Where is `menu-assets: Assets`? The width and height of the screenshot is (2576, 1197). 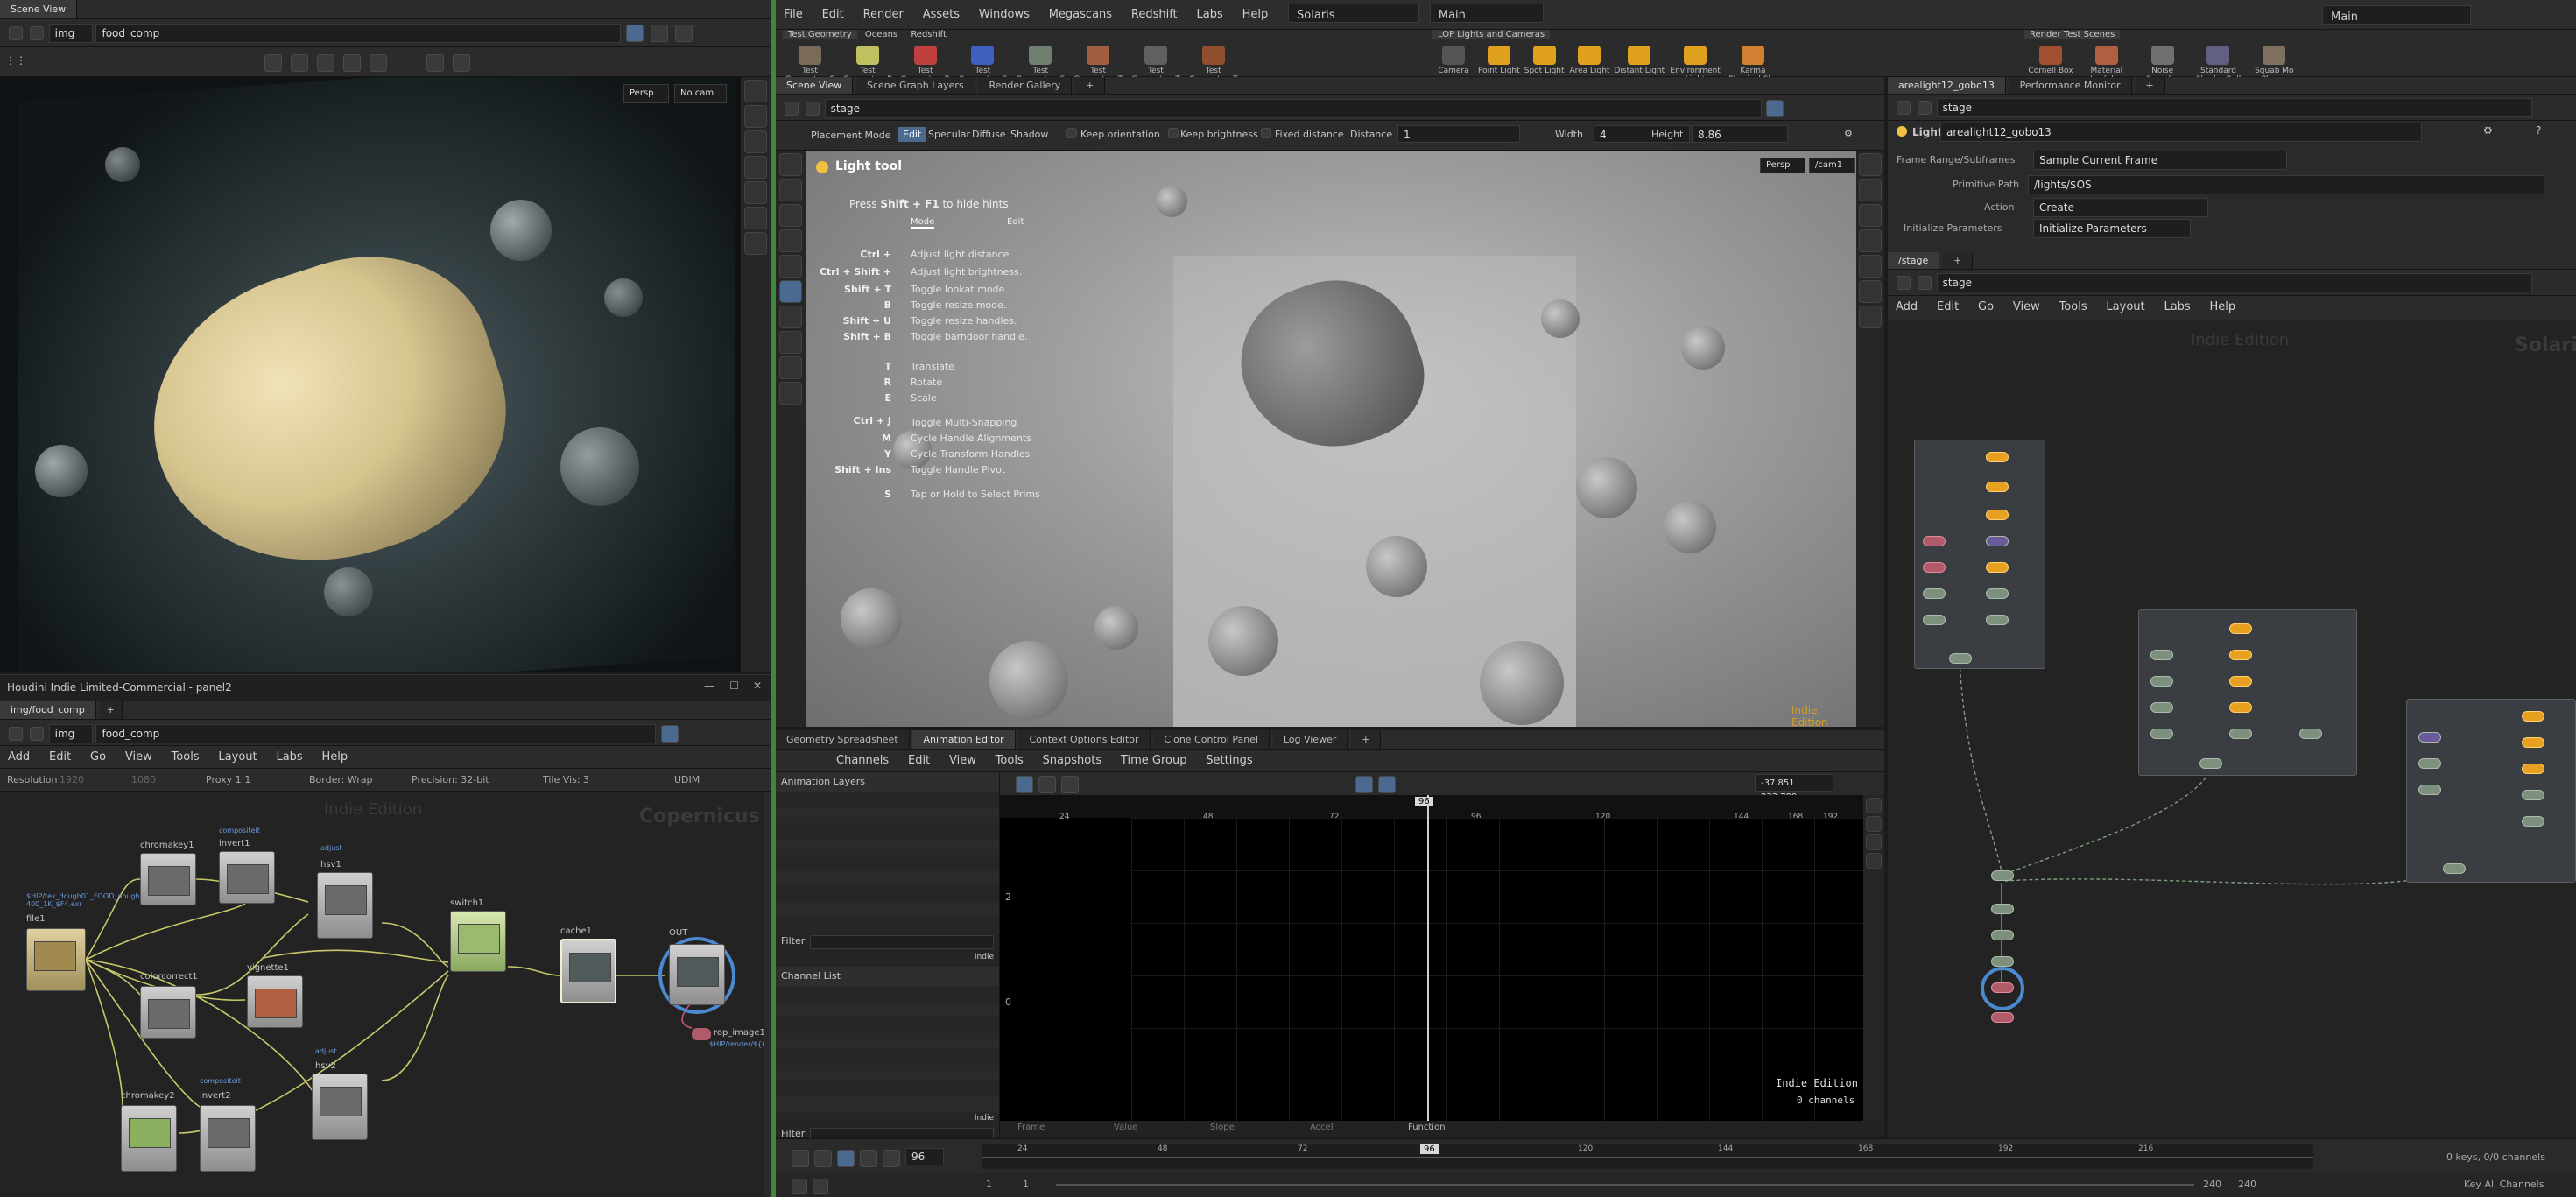 menu-assets: Assets is located at coordinates (941, 15).